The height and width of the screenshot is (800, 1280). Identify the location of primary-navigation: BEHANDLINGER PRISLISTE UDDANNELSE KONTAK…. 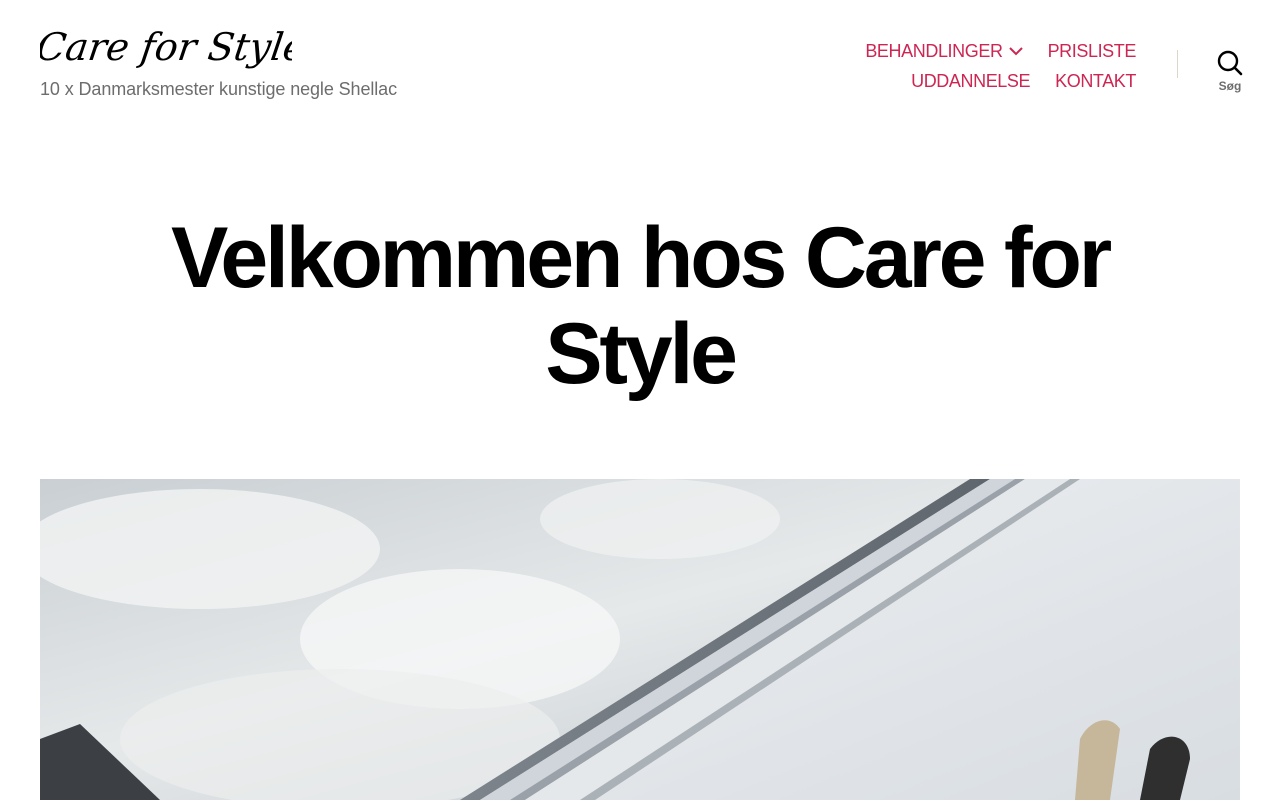
(926, 66).